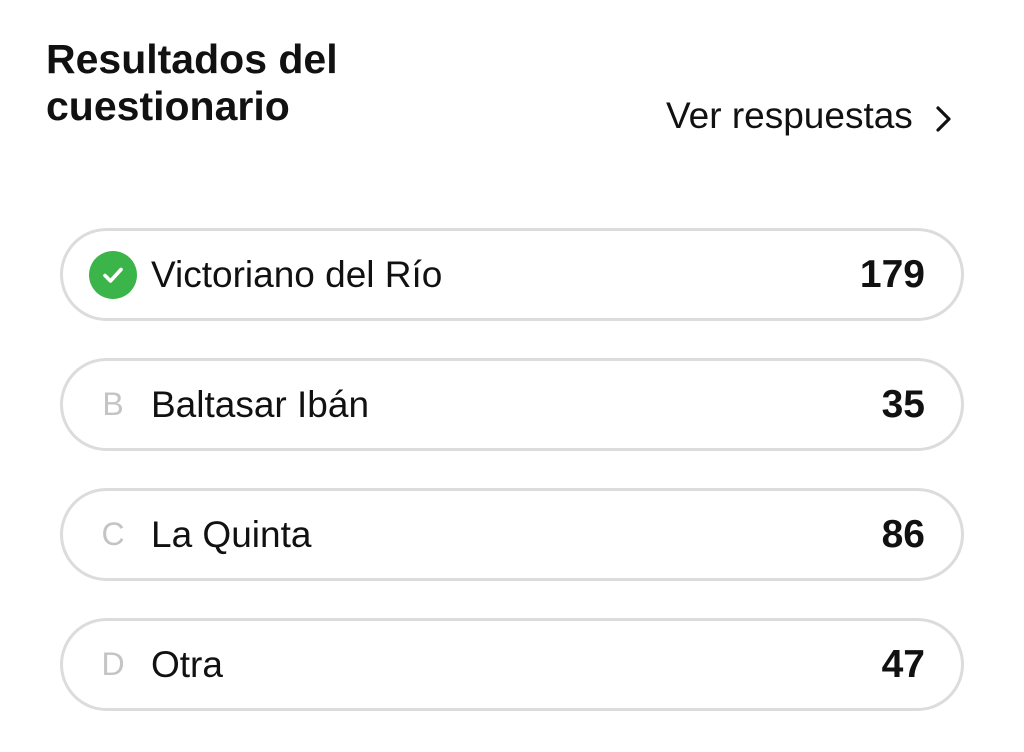  Describe the element at coordinates (192, 82) in the screenshot. I see `page-title: Resultados del cuestionario` at that location.